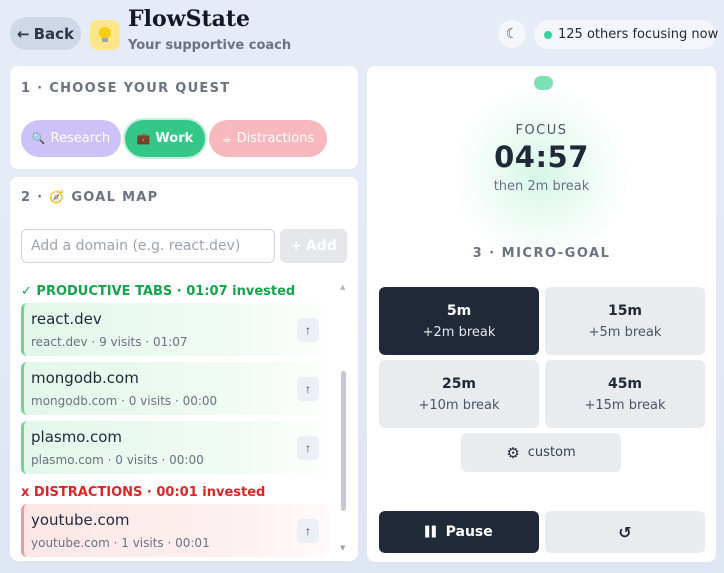  I want to click on scroll-up-icon: ▲, so click(342, 287).